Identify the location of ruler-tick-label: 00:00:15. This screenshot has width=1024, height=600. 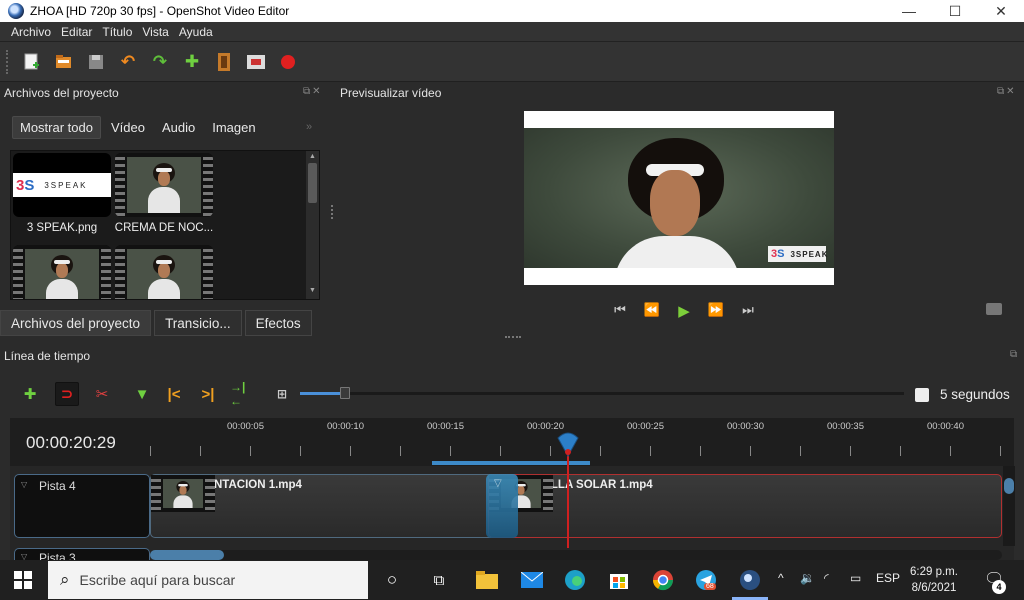
(445, 426).